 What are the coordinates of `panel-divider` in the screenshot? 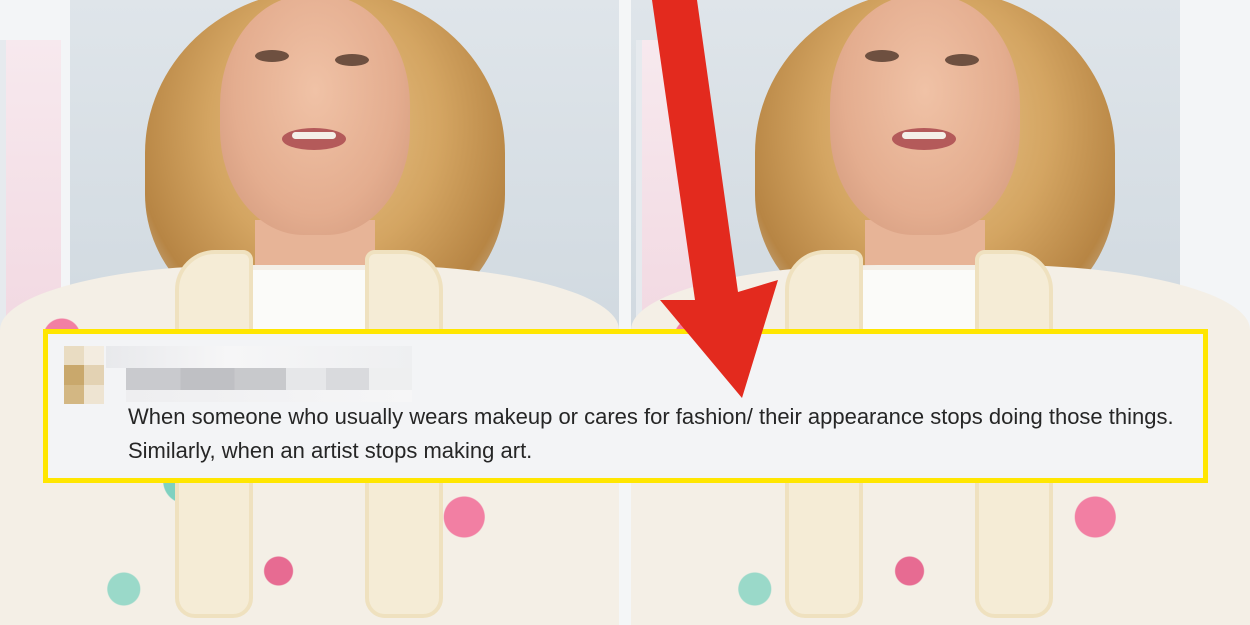 It's located at (625, 312).